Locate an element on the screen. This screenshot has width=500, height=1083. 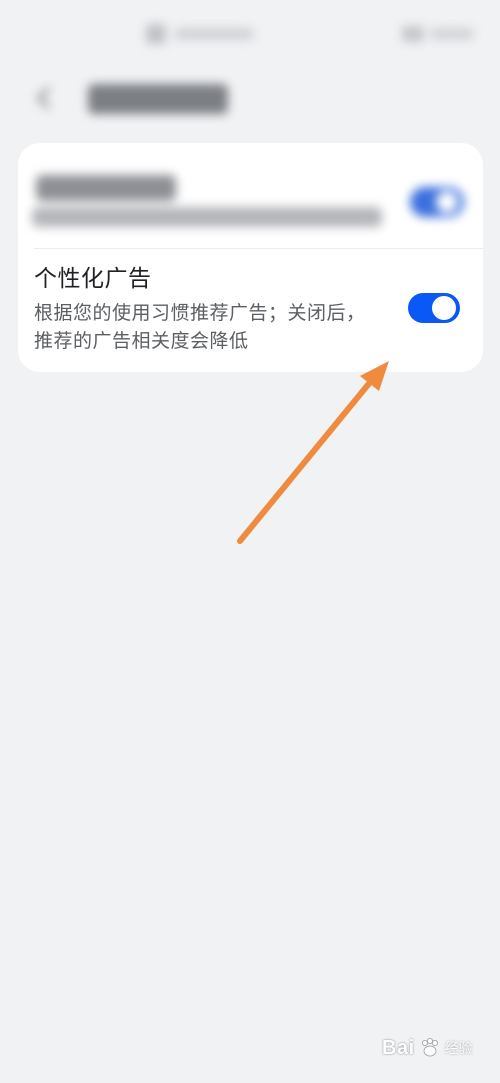
toggle-switch-blurred is located at coordinates (437, 202).